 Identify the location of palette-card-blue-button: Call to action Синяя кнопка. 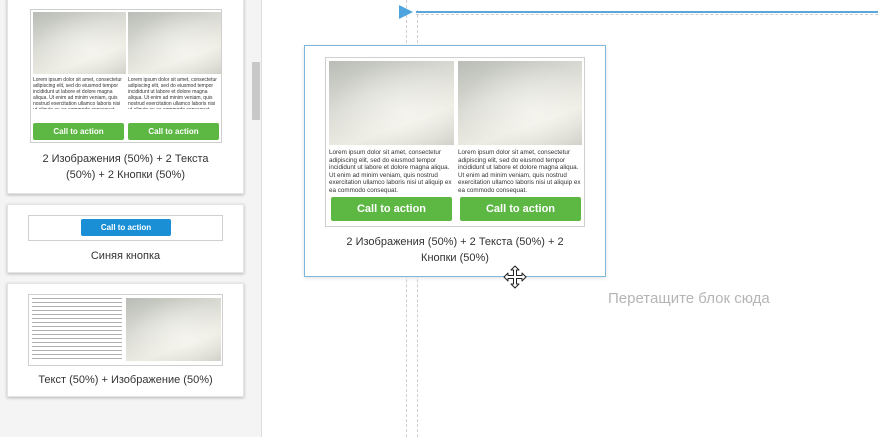
(125, 238).